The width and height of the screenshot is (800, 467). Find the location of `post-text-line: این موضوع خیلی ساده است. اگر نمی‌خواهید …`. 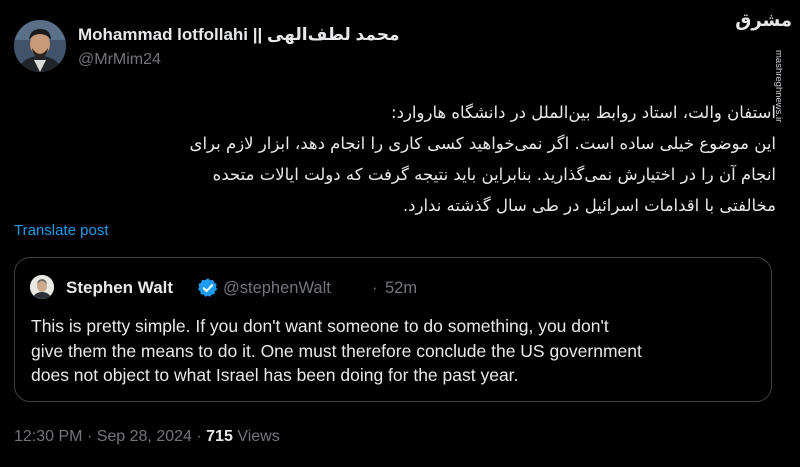

post-text-line: این موضوع خیلی ساده است. اگر نمی‌خواهید … is located at coordinates (482, 143).